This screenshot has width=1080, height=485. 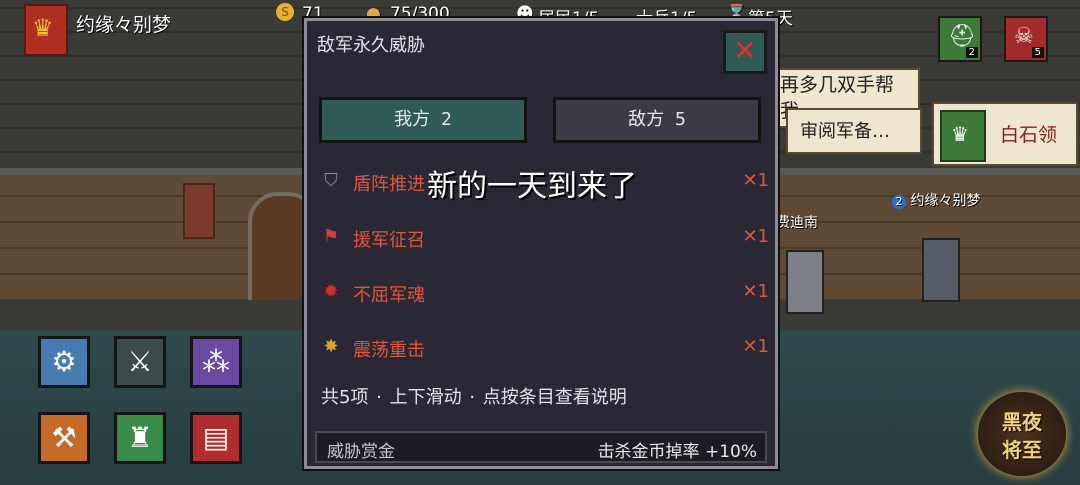 I want to click on threat-bounty-bar: 威胁赏金 击杀金币掉率 +10%, so click(x=541, y=447).